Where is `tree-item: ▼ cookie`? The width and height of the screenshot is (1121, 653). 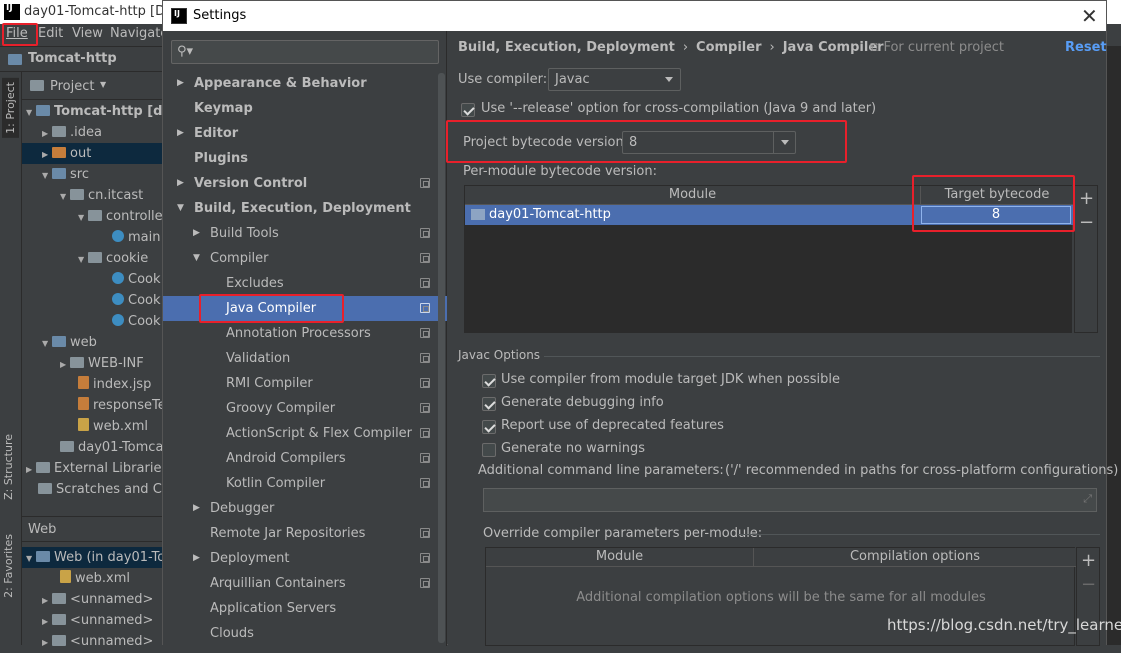
tree-item: ▼ cookie is located at coordinates (113, 258).